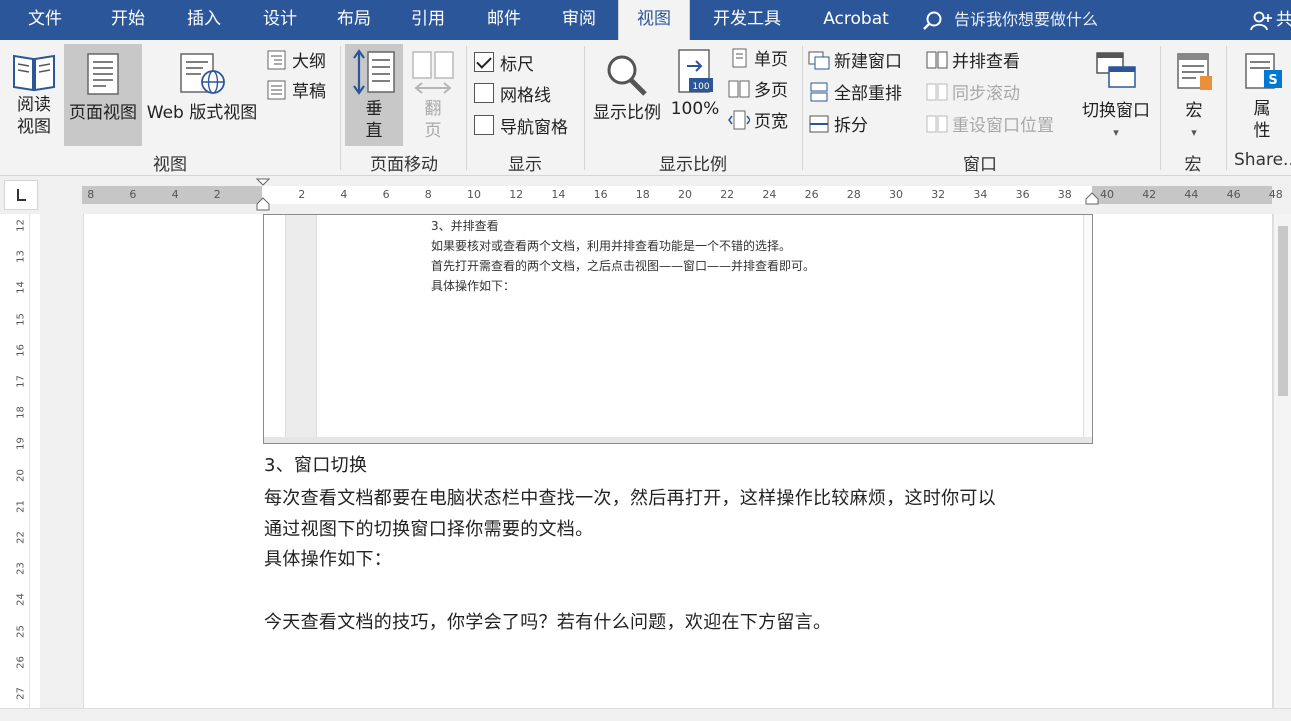 This screenshot has width=1291, height=721. What do you see at coordinates (433, 72) in the screenshot?
I see `side-to-side-icon` at bounding box center [433, 72].